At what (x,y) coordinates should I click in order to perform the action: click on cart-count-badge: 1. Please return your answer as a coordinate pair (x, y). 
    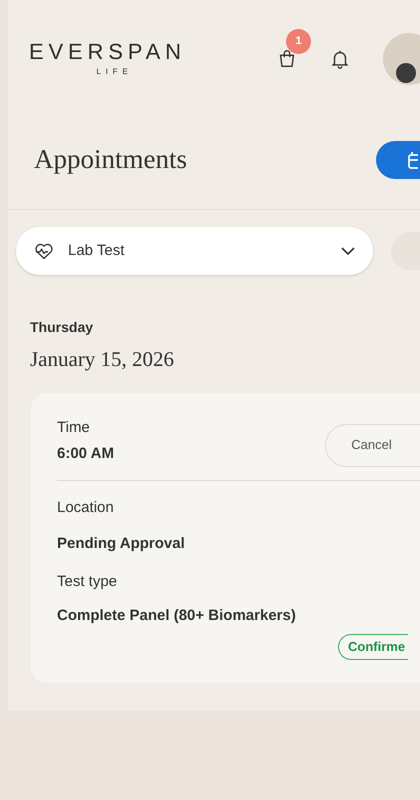
    Looking at the image, I should click on (298, 41).